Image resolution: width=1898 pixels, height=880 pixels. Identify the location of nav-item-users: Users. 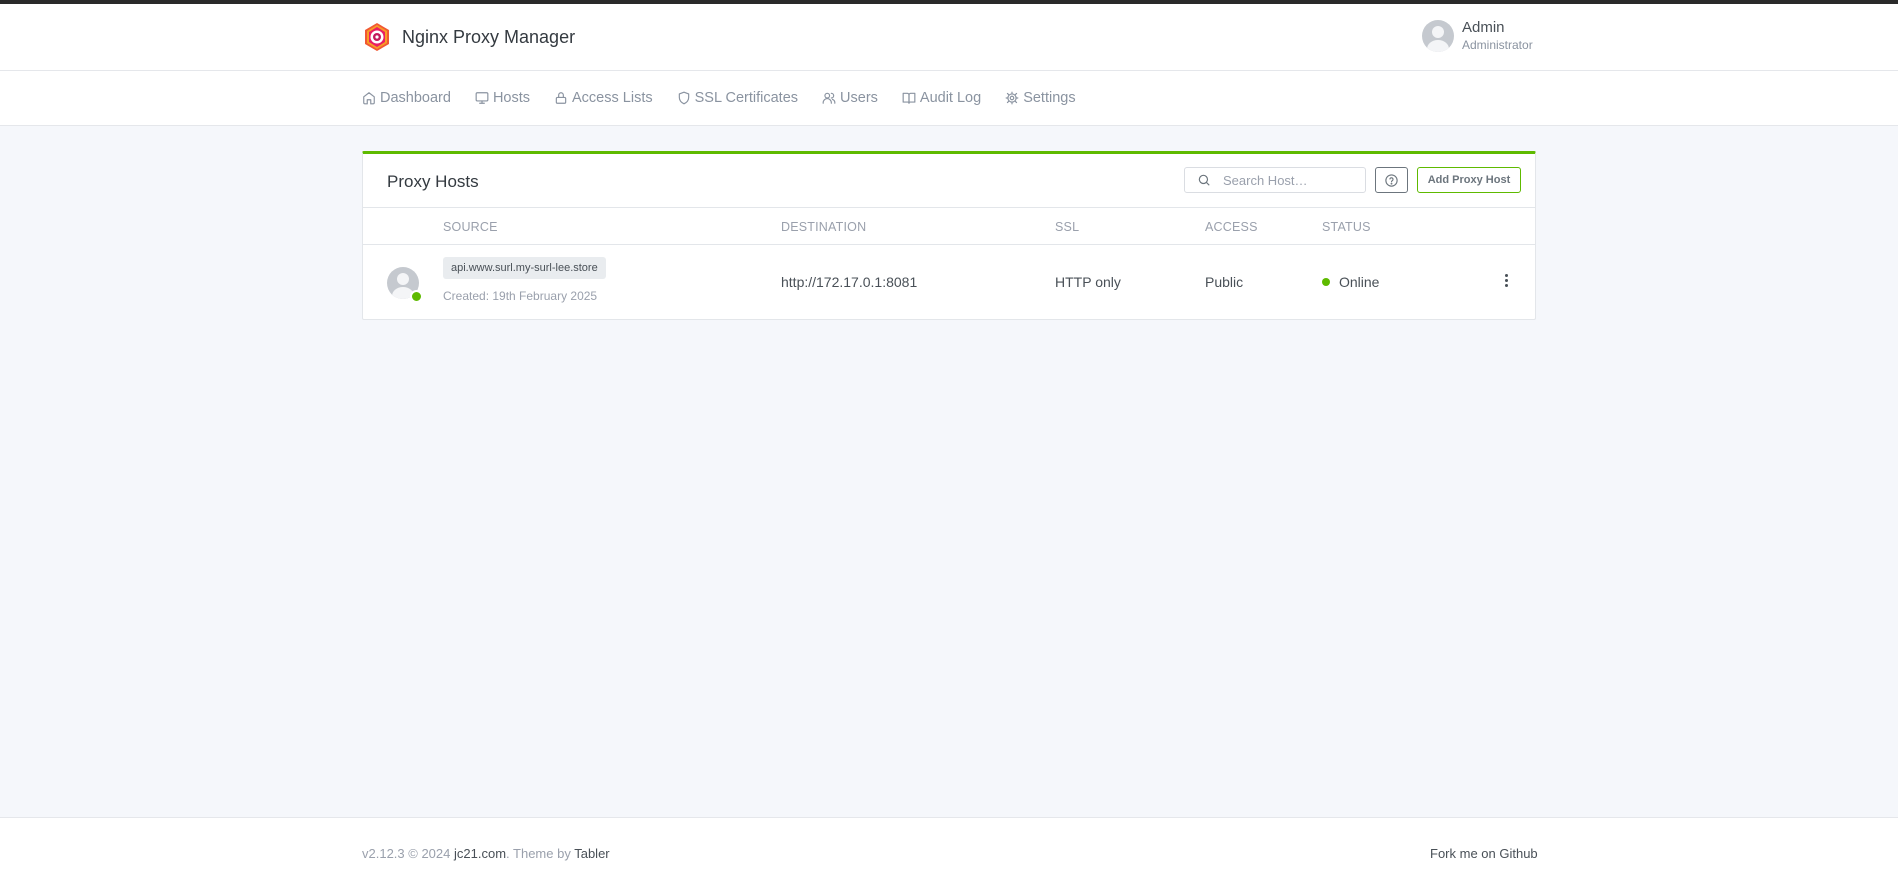
(850, 98).